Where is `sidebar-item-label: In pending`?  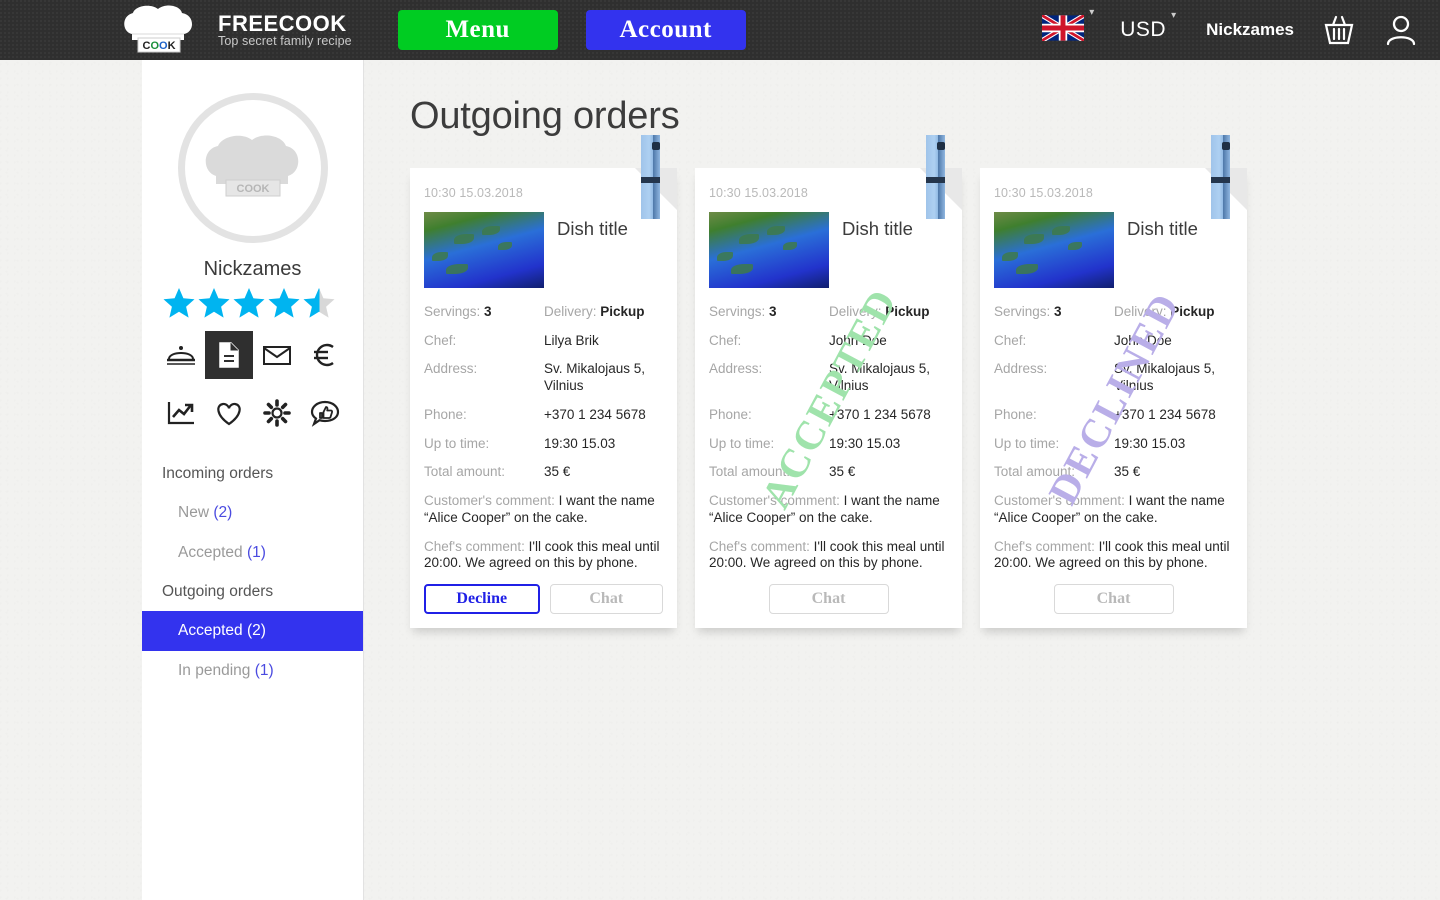 sidebar-item-label: In pending is located at coordinates (214, 670).